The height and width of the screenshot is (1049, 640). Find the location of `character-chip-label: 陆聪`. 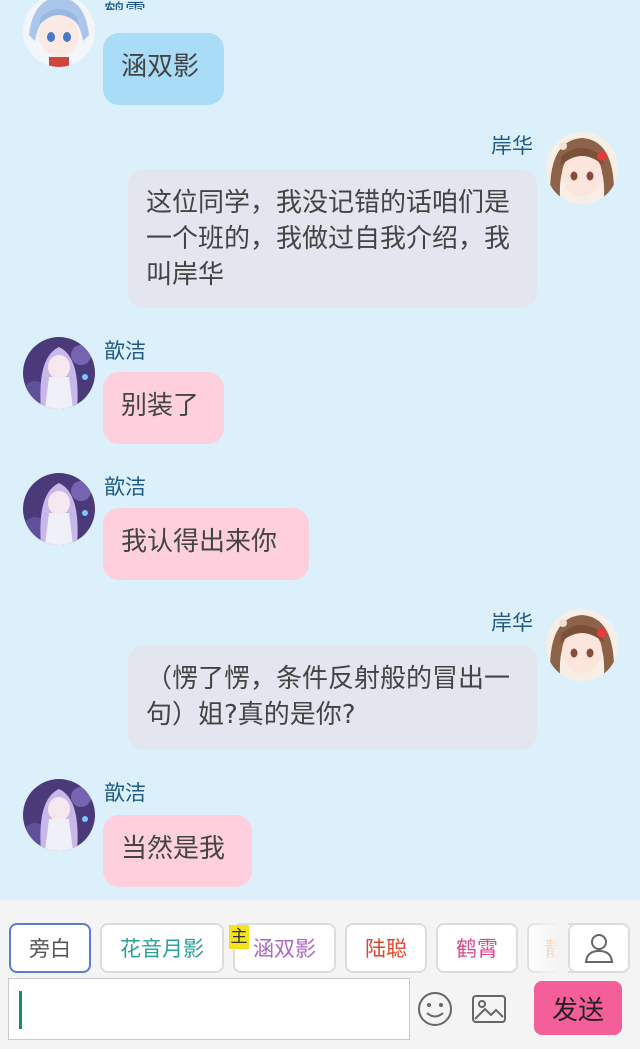

character-chip-label: 陆聪 is located at coordinates (386, 949).